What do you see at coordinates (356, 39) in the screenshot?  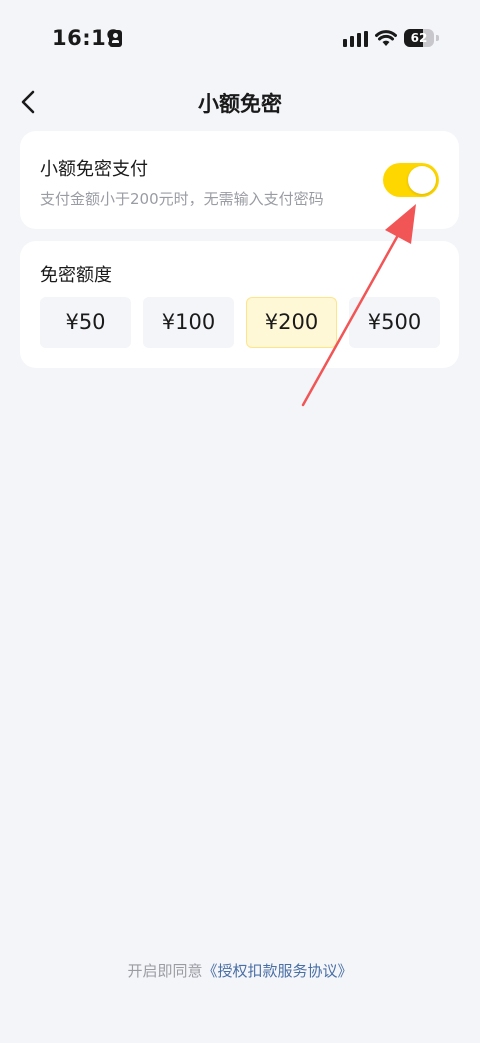 I see `signal-icon` at bounding box center [356, 39].